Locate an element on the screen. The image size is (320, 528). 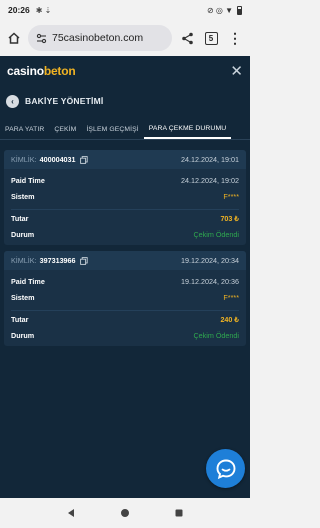
tab-deposit: PARA YATIR is located at coordinates (24, 129).